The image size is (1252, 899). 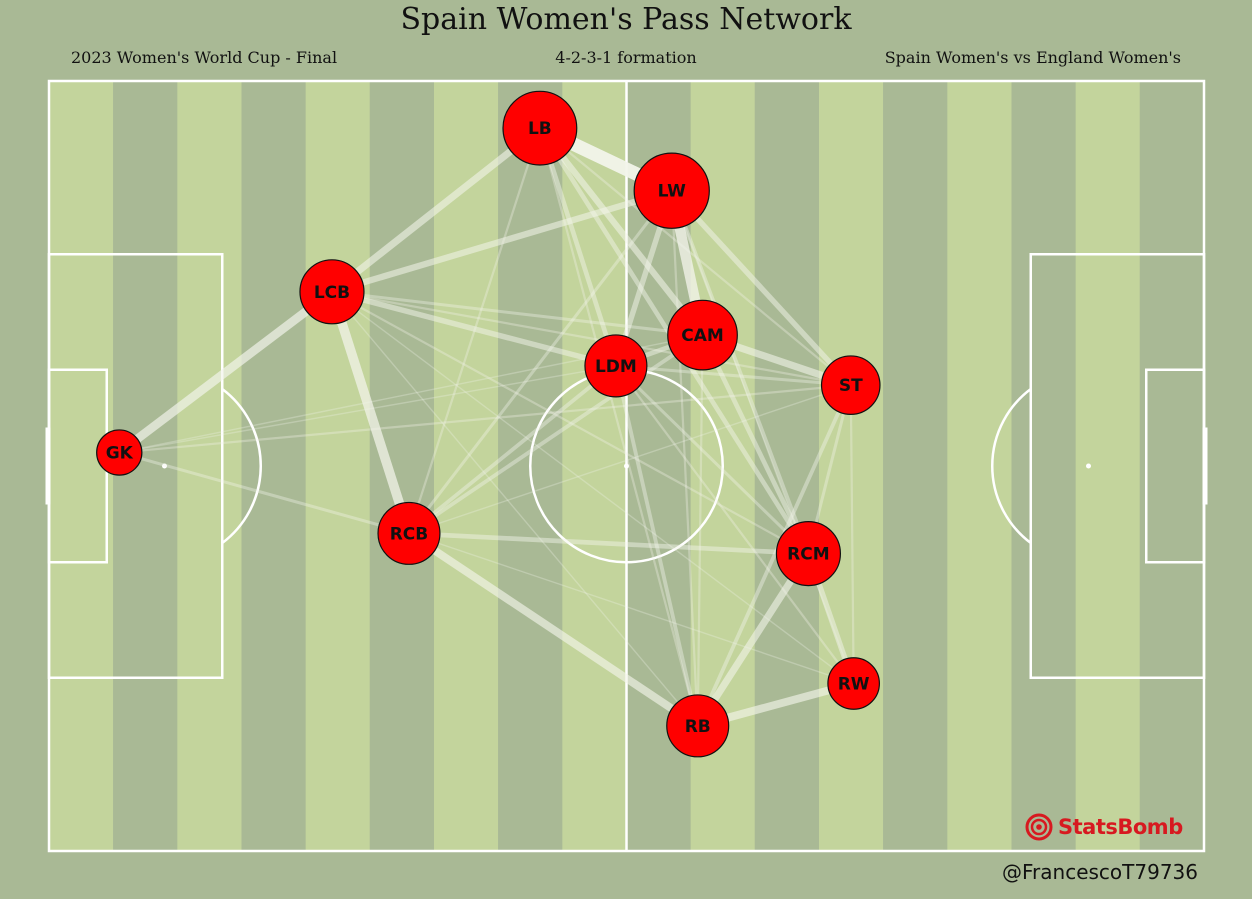 I want to click on player-label: RW, so click(x=854, y=685).